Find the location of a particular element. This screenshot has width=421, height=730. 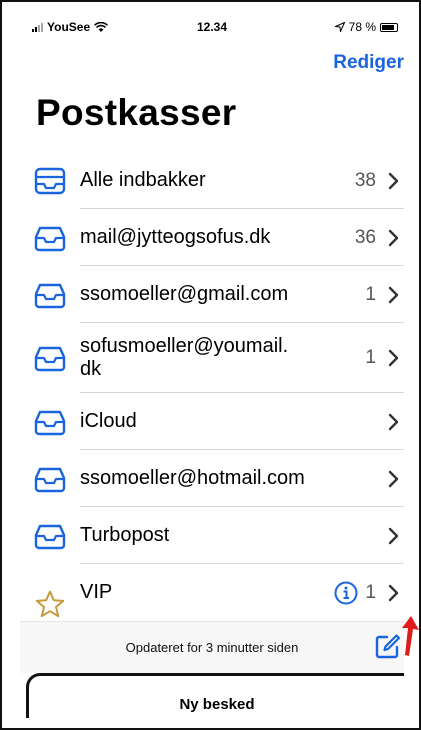

annotation-arrow-icon is located at coordinates (410, 636).